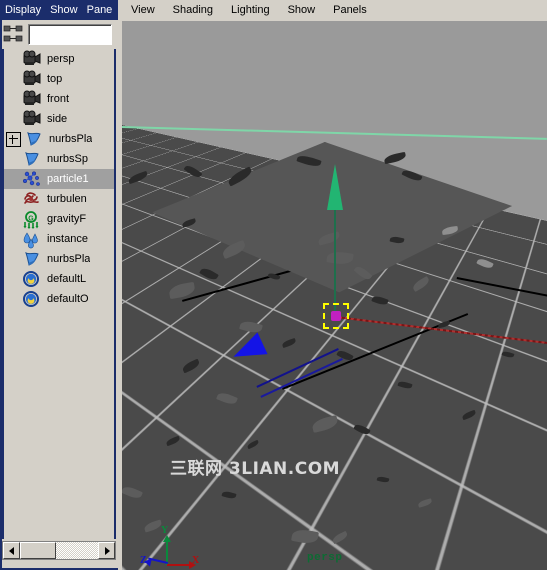 The width and height of the screenshot is (547, 570). I want to click on outliner-item-label: front, so click(58, 99).